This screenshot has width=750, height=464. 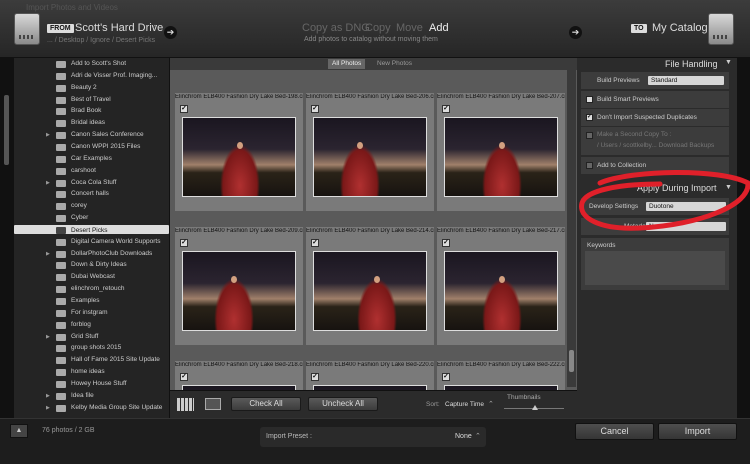 What do you see at coordinates (96, 348) in the screenshot?
I see `folder-name: group shots 2015` at bounding box center [96, 348].